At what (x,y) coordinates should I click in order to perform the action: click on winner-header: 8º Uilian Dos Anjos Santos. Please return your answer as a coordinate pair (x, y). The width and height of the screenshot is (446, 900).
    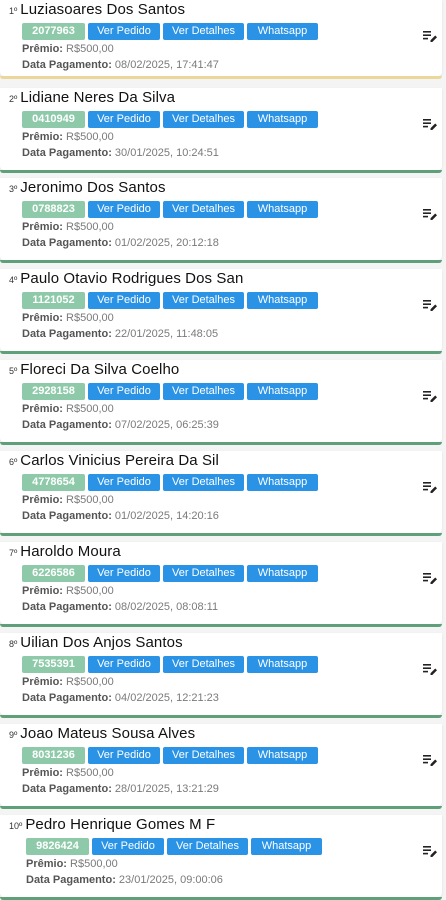
    Looking at the image, I should click on (96, 642).